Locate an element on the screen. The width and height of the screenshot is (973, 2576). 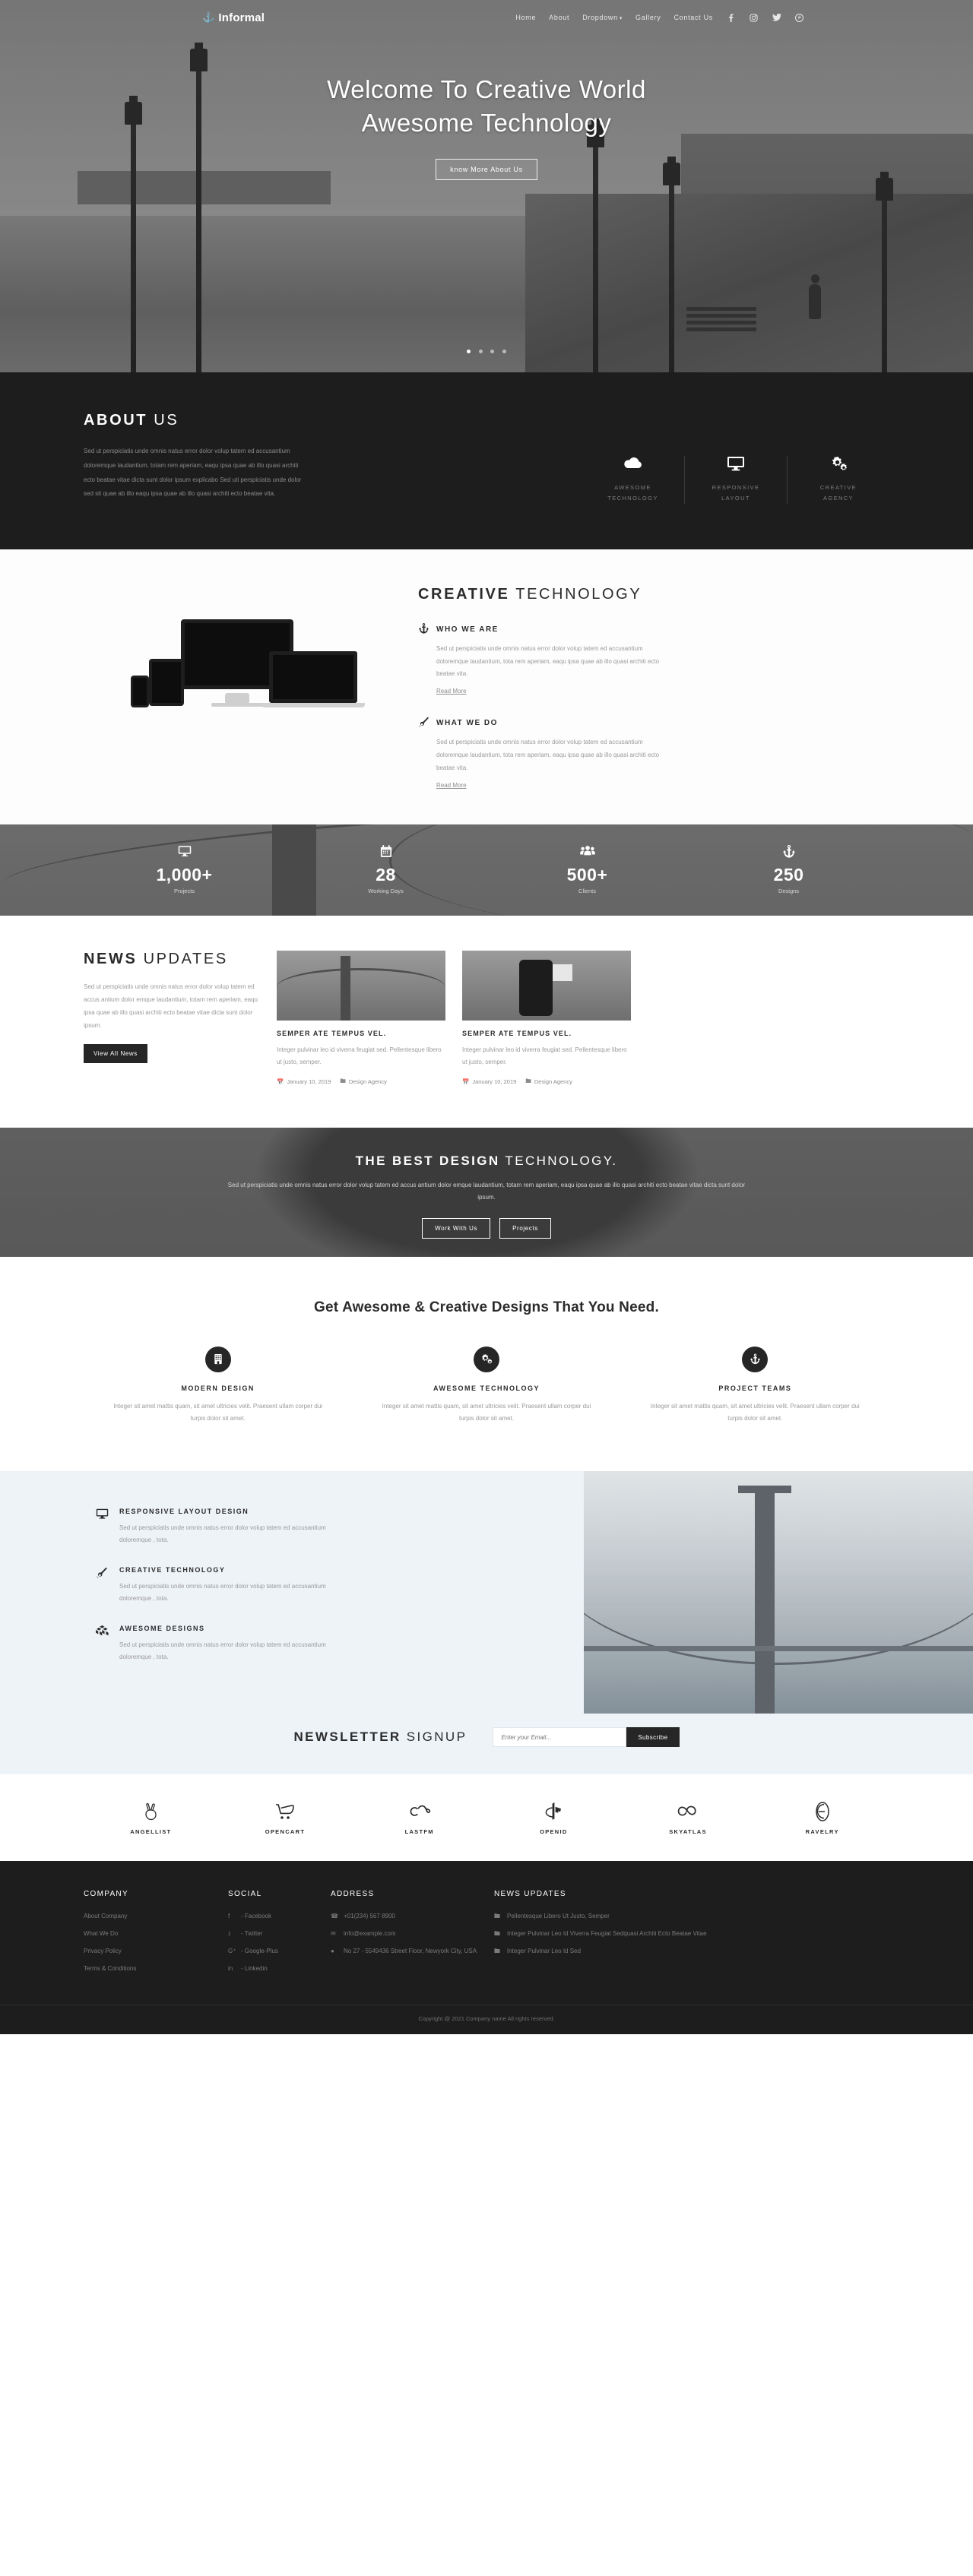
news-title: NEWS UPDATES is located at coordinates (172, 960).